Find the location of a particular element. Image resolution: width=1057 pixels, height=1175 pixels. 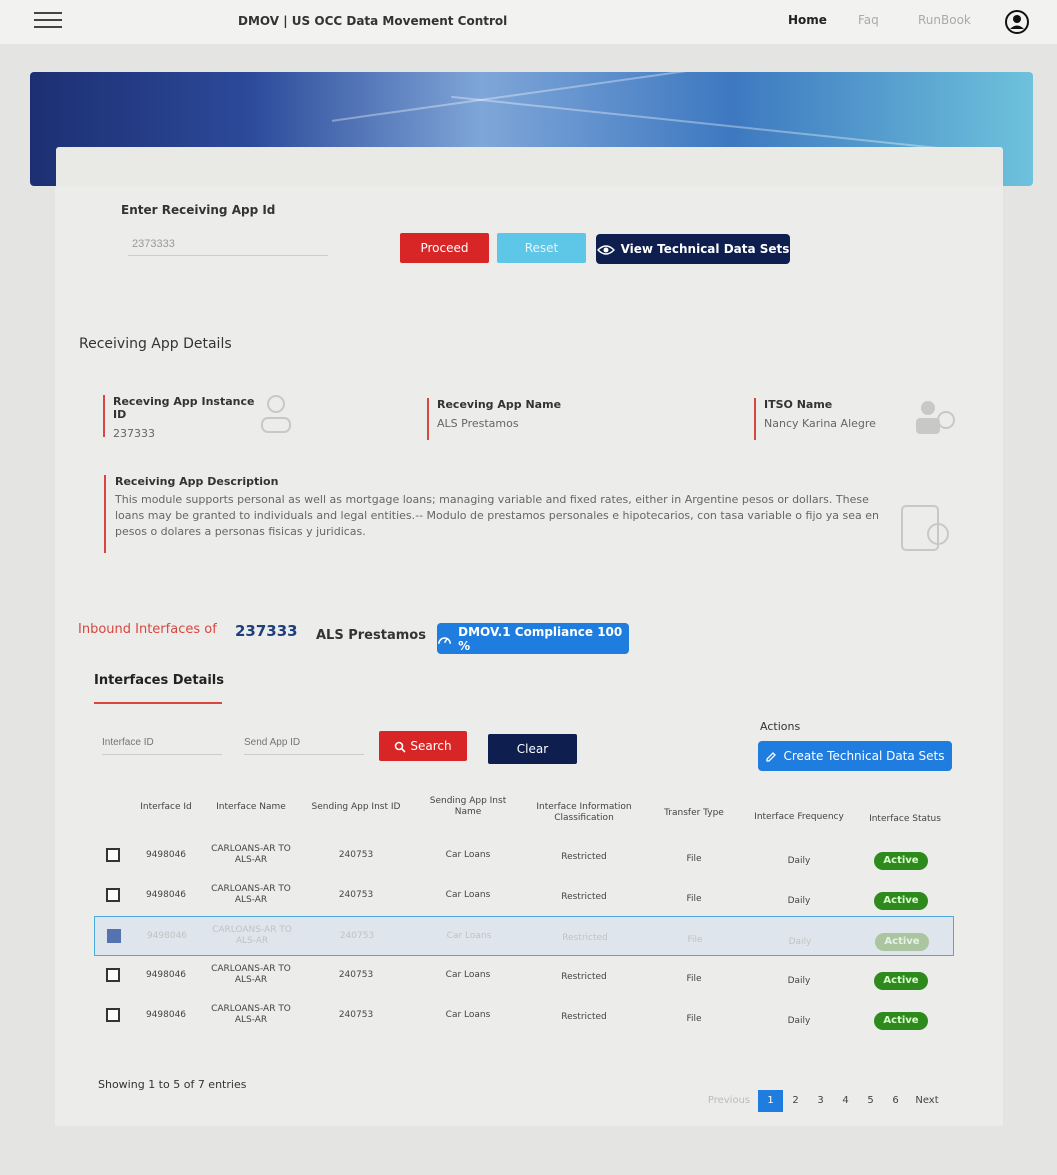

receiving-app-details-title: Receiving App Details is located at coordinates (155, 344).